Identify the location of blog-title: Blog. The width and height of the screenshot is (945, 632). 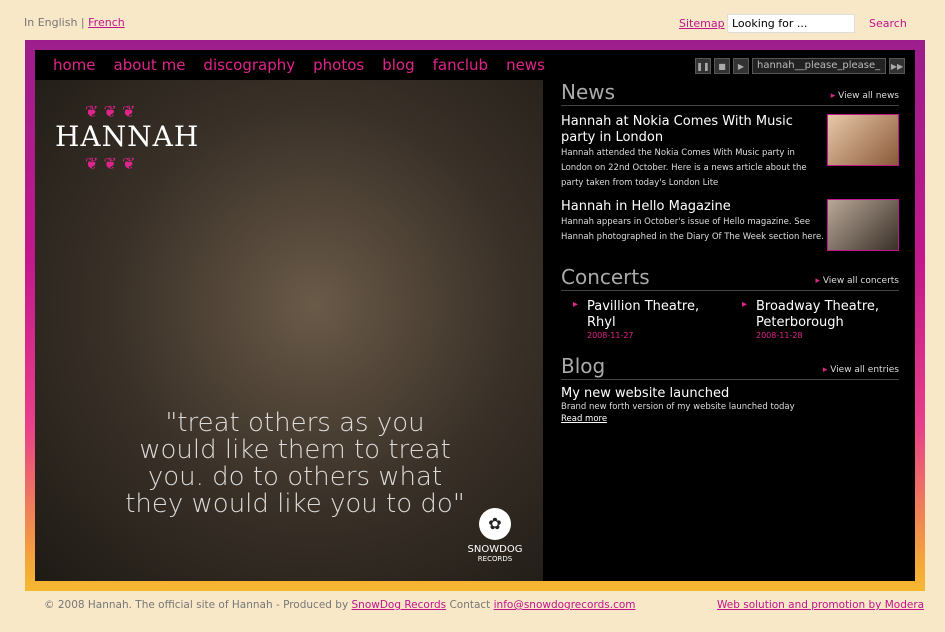
(583, 366).